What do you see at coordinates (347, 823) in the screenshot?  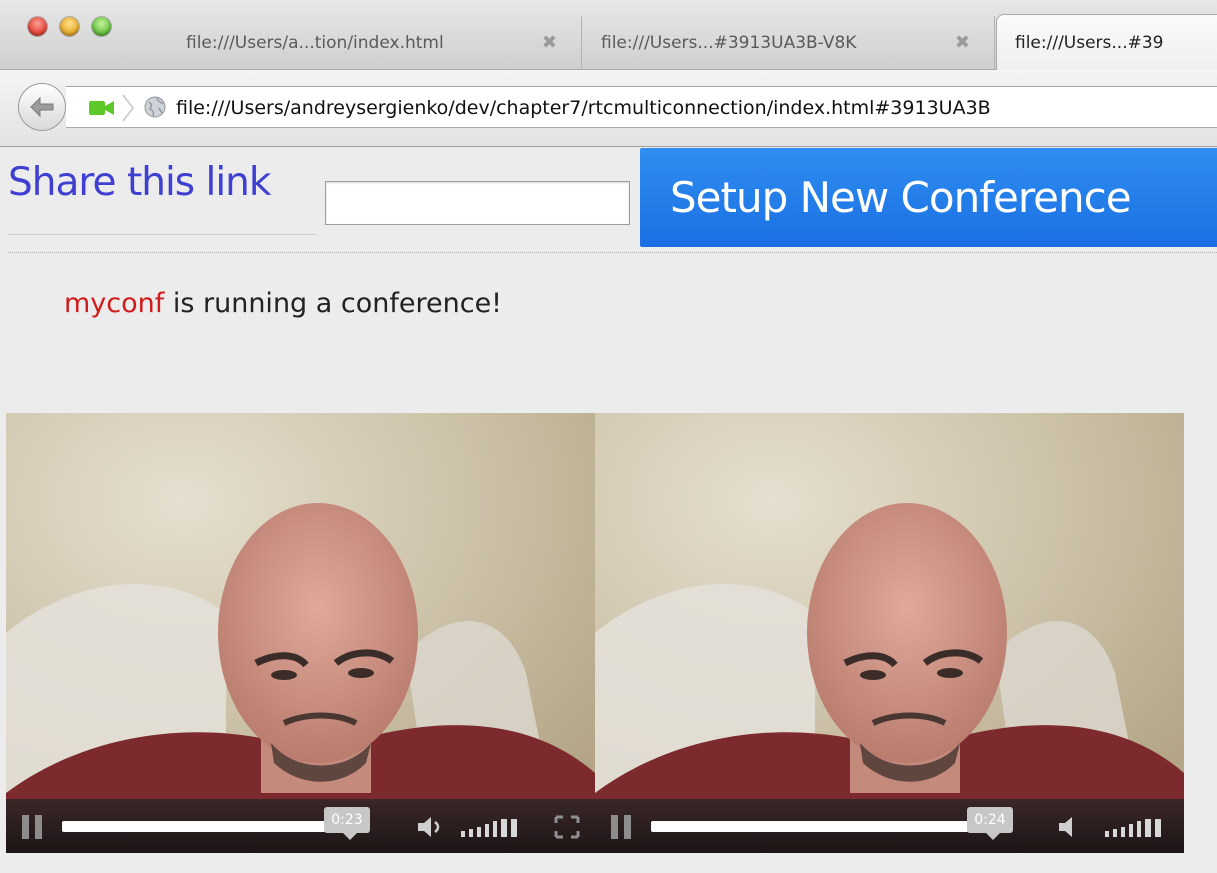 I see `time-tooltip: 0:23` at bounding box center [347, 823].